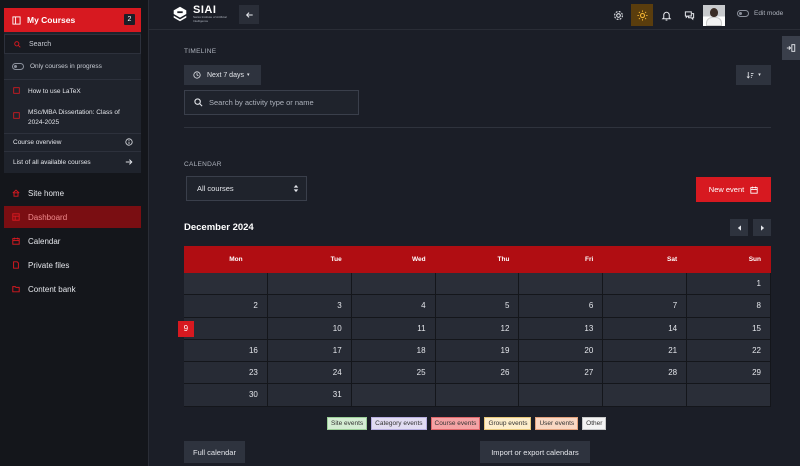  What do you see at coordinates (645, 328) in the screenshot?
I see `calendar-day-cell: 14` at bounding box center [645, 328].